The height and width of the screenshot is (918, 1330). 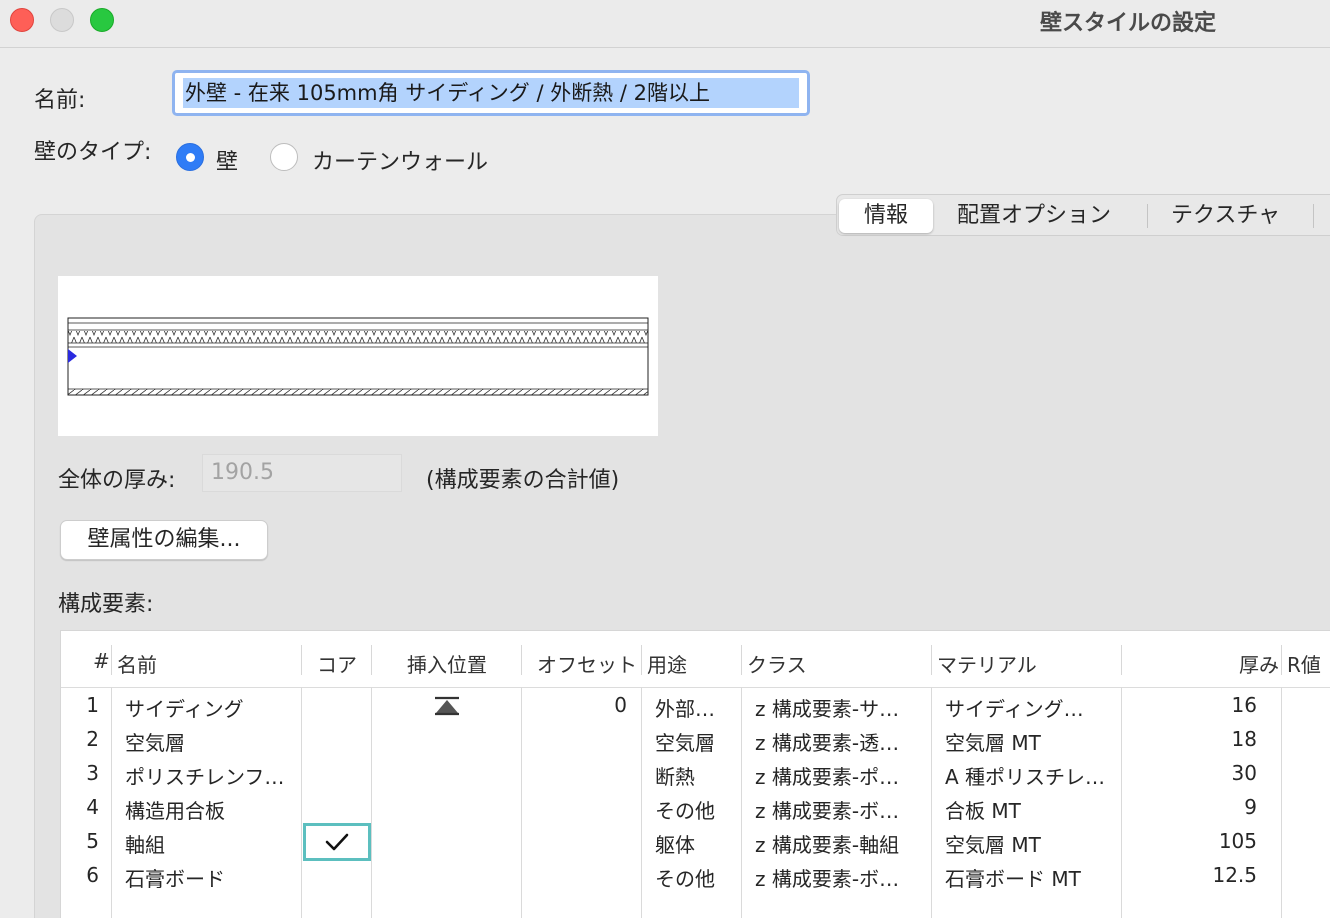 What do you see at coordinates (675, 845) in the screenshot?
I see `row-use: 躯体` at bounding box center [675, 845].